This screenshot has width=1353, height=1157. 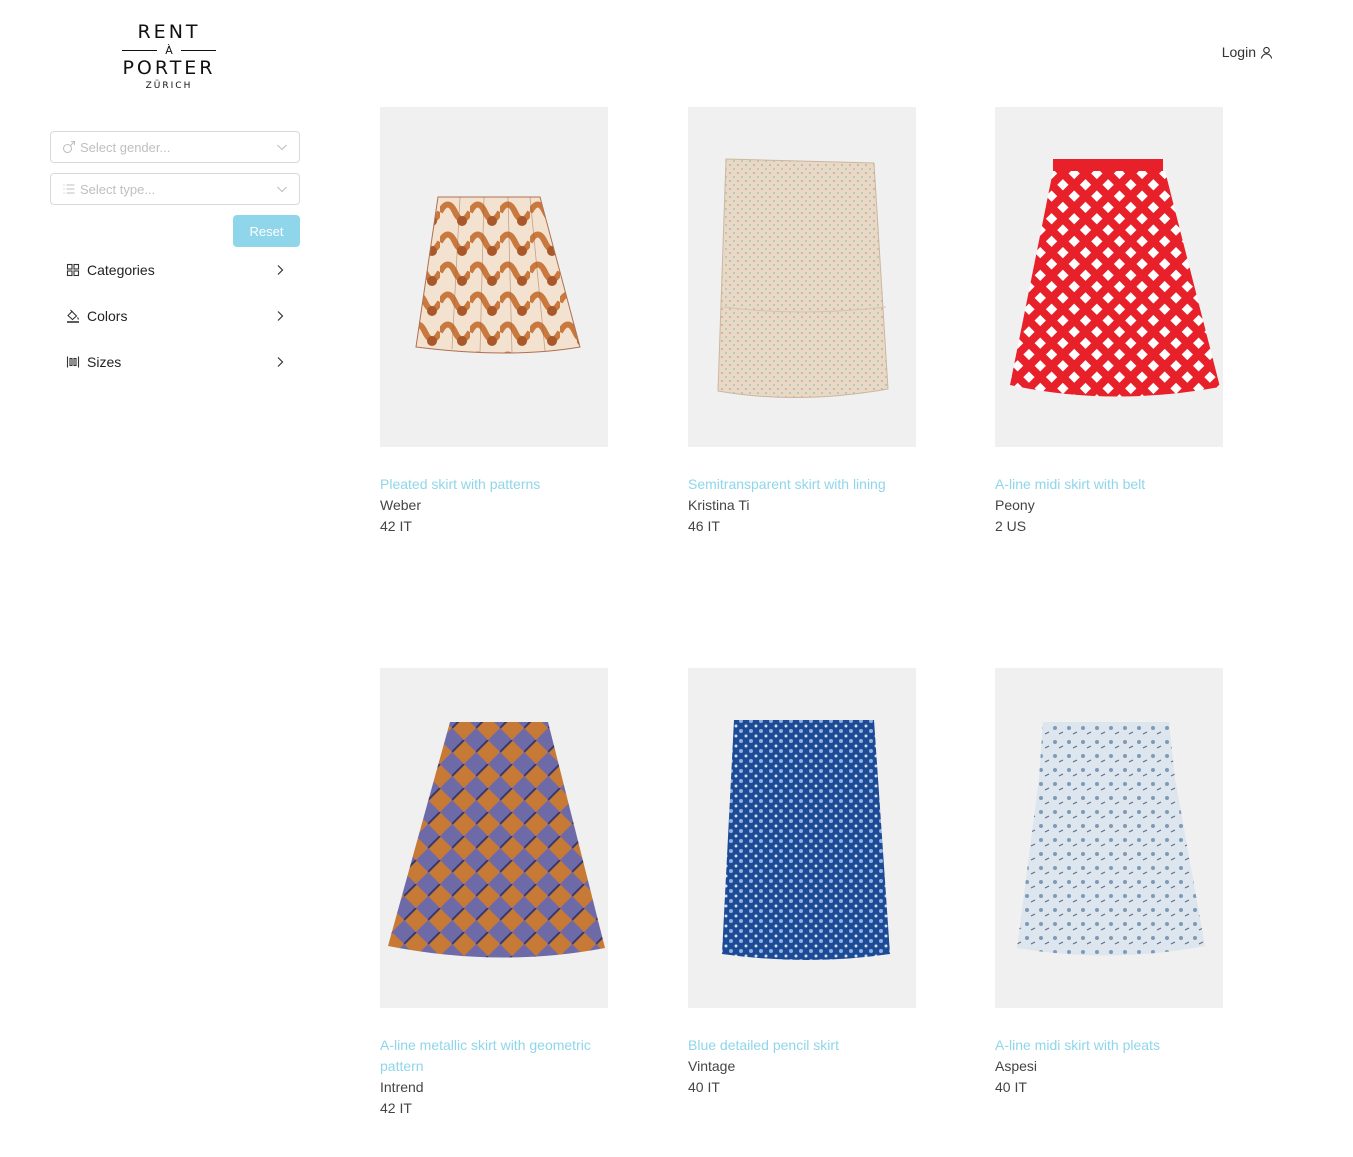 I want to click on product-title: Blue detailed pencil skirt, so click(x=802, y=1045).